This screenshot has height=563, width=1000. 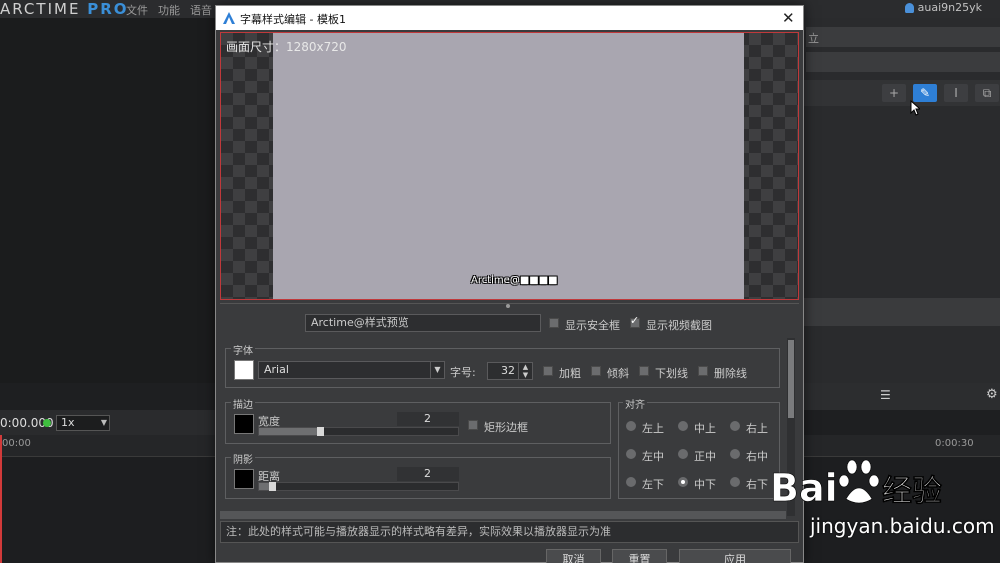 What do you see at coordinates (107, 446) in the screenshot?
I see `timeline-ruler` at bounding box center [107, 446].